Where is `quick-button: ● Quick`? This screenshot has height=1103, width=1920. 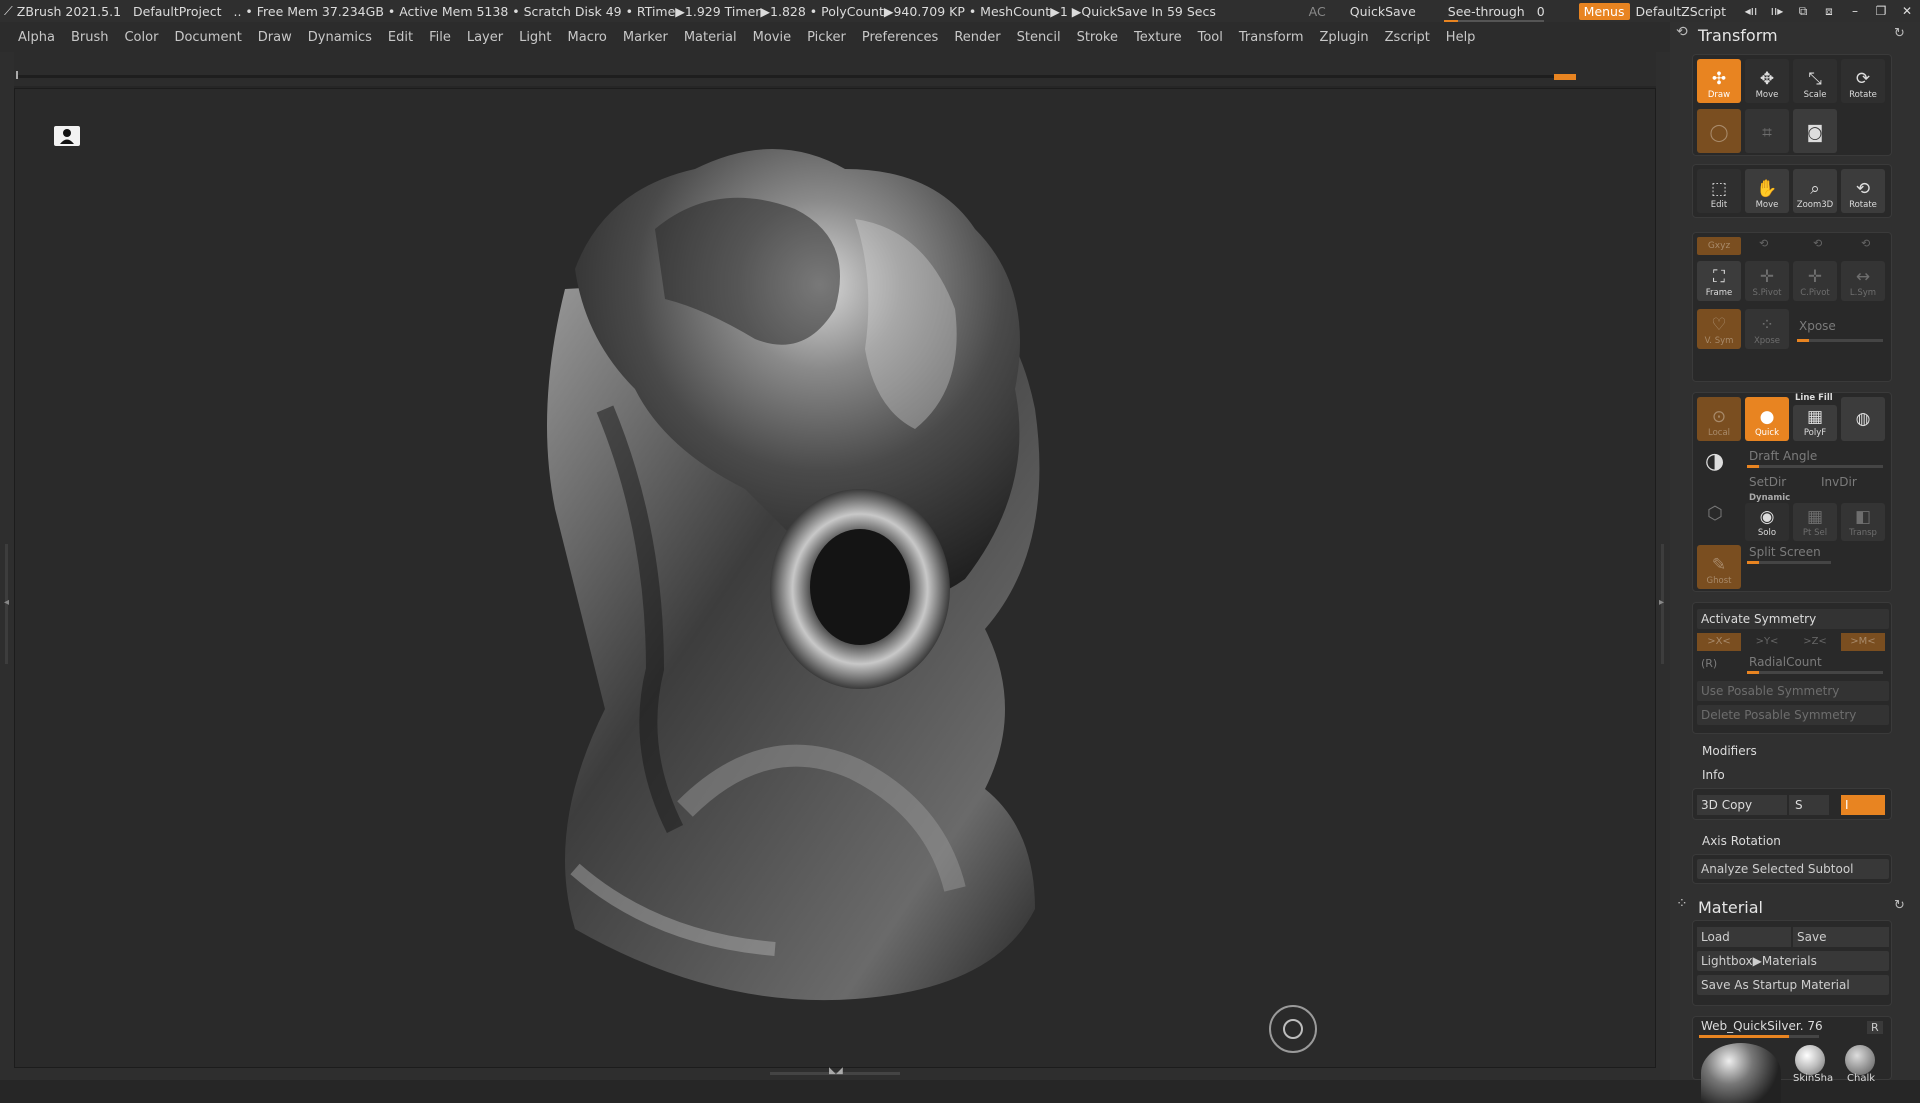
quick-button: ● Quick is located at coordinates (1767, 419).